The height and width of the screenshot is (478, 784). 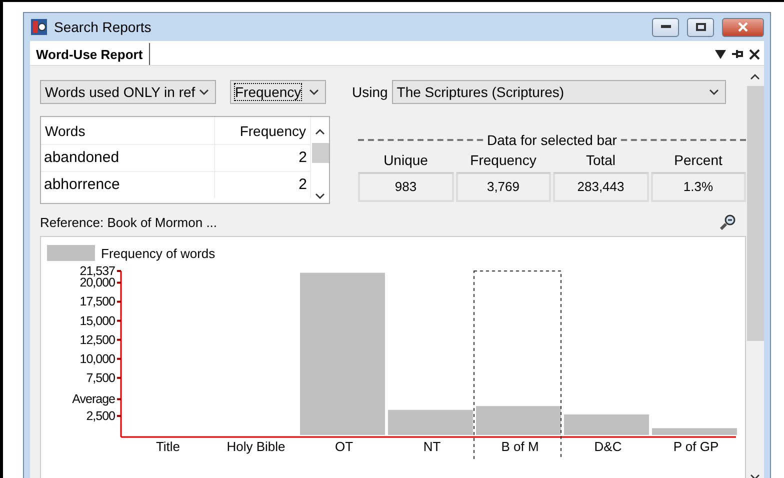 I want to click on minimize-button, so click(x=665, y=27).